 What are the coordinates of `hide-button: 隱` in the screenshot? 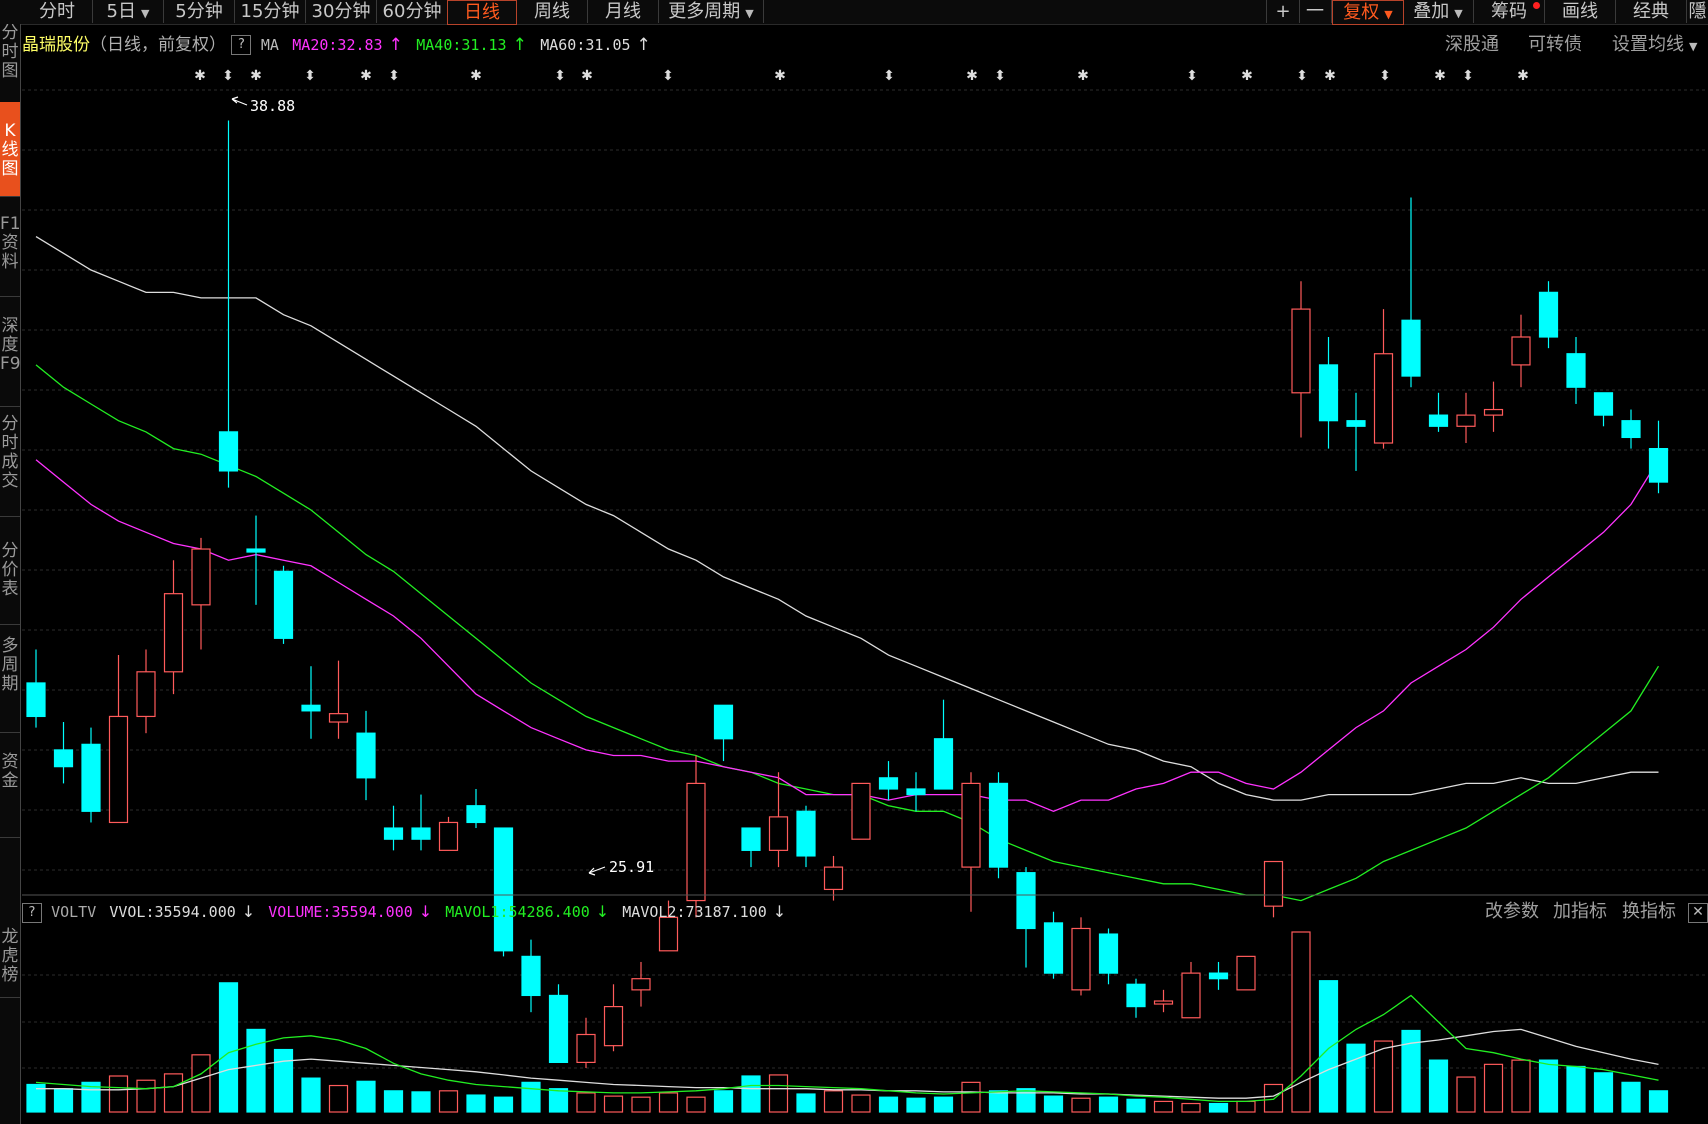 It's located at (1697, 11).